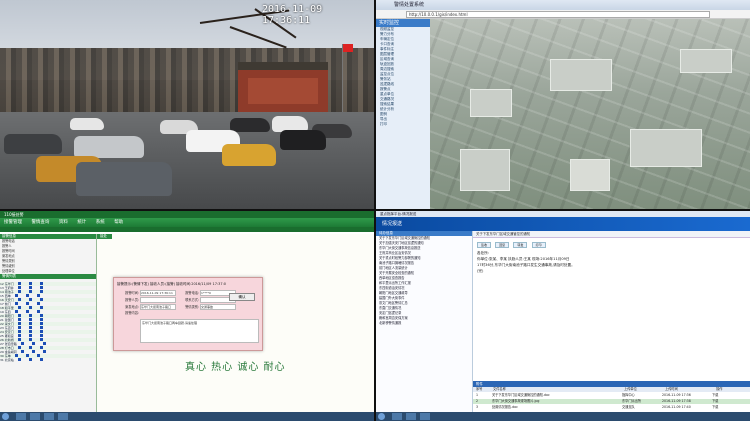 Image resolution: width=750 pixels, height=421 pixels. I want to click on col-header: 操作, so click(719, 389).